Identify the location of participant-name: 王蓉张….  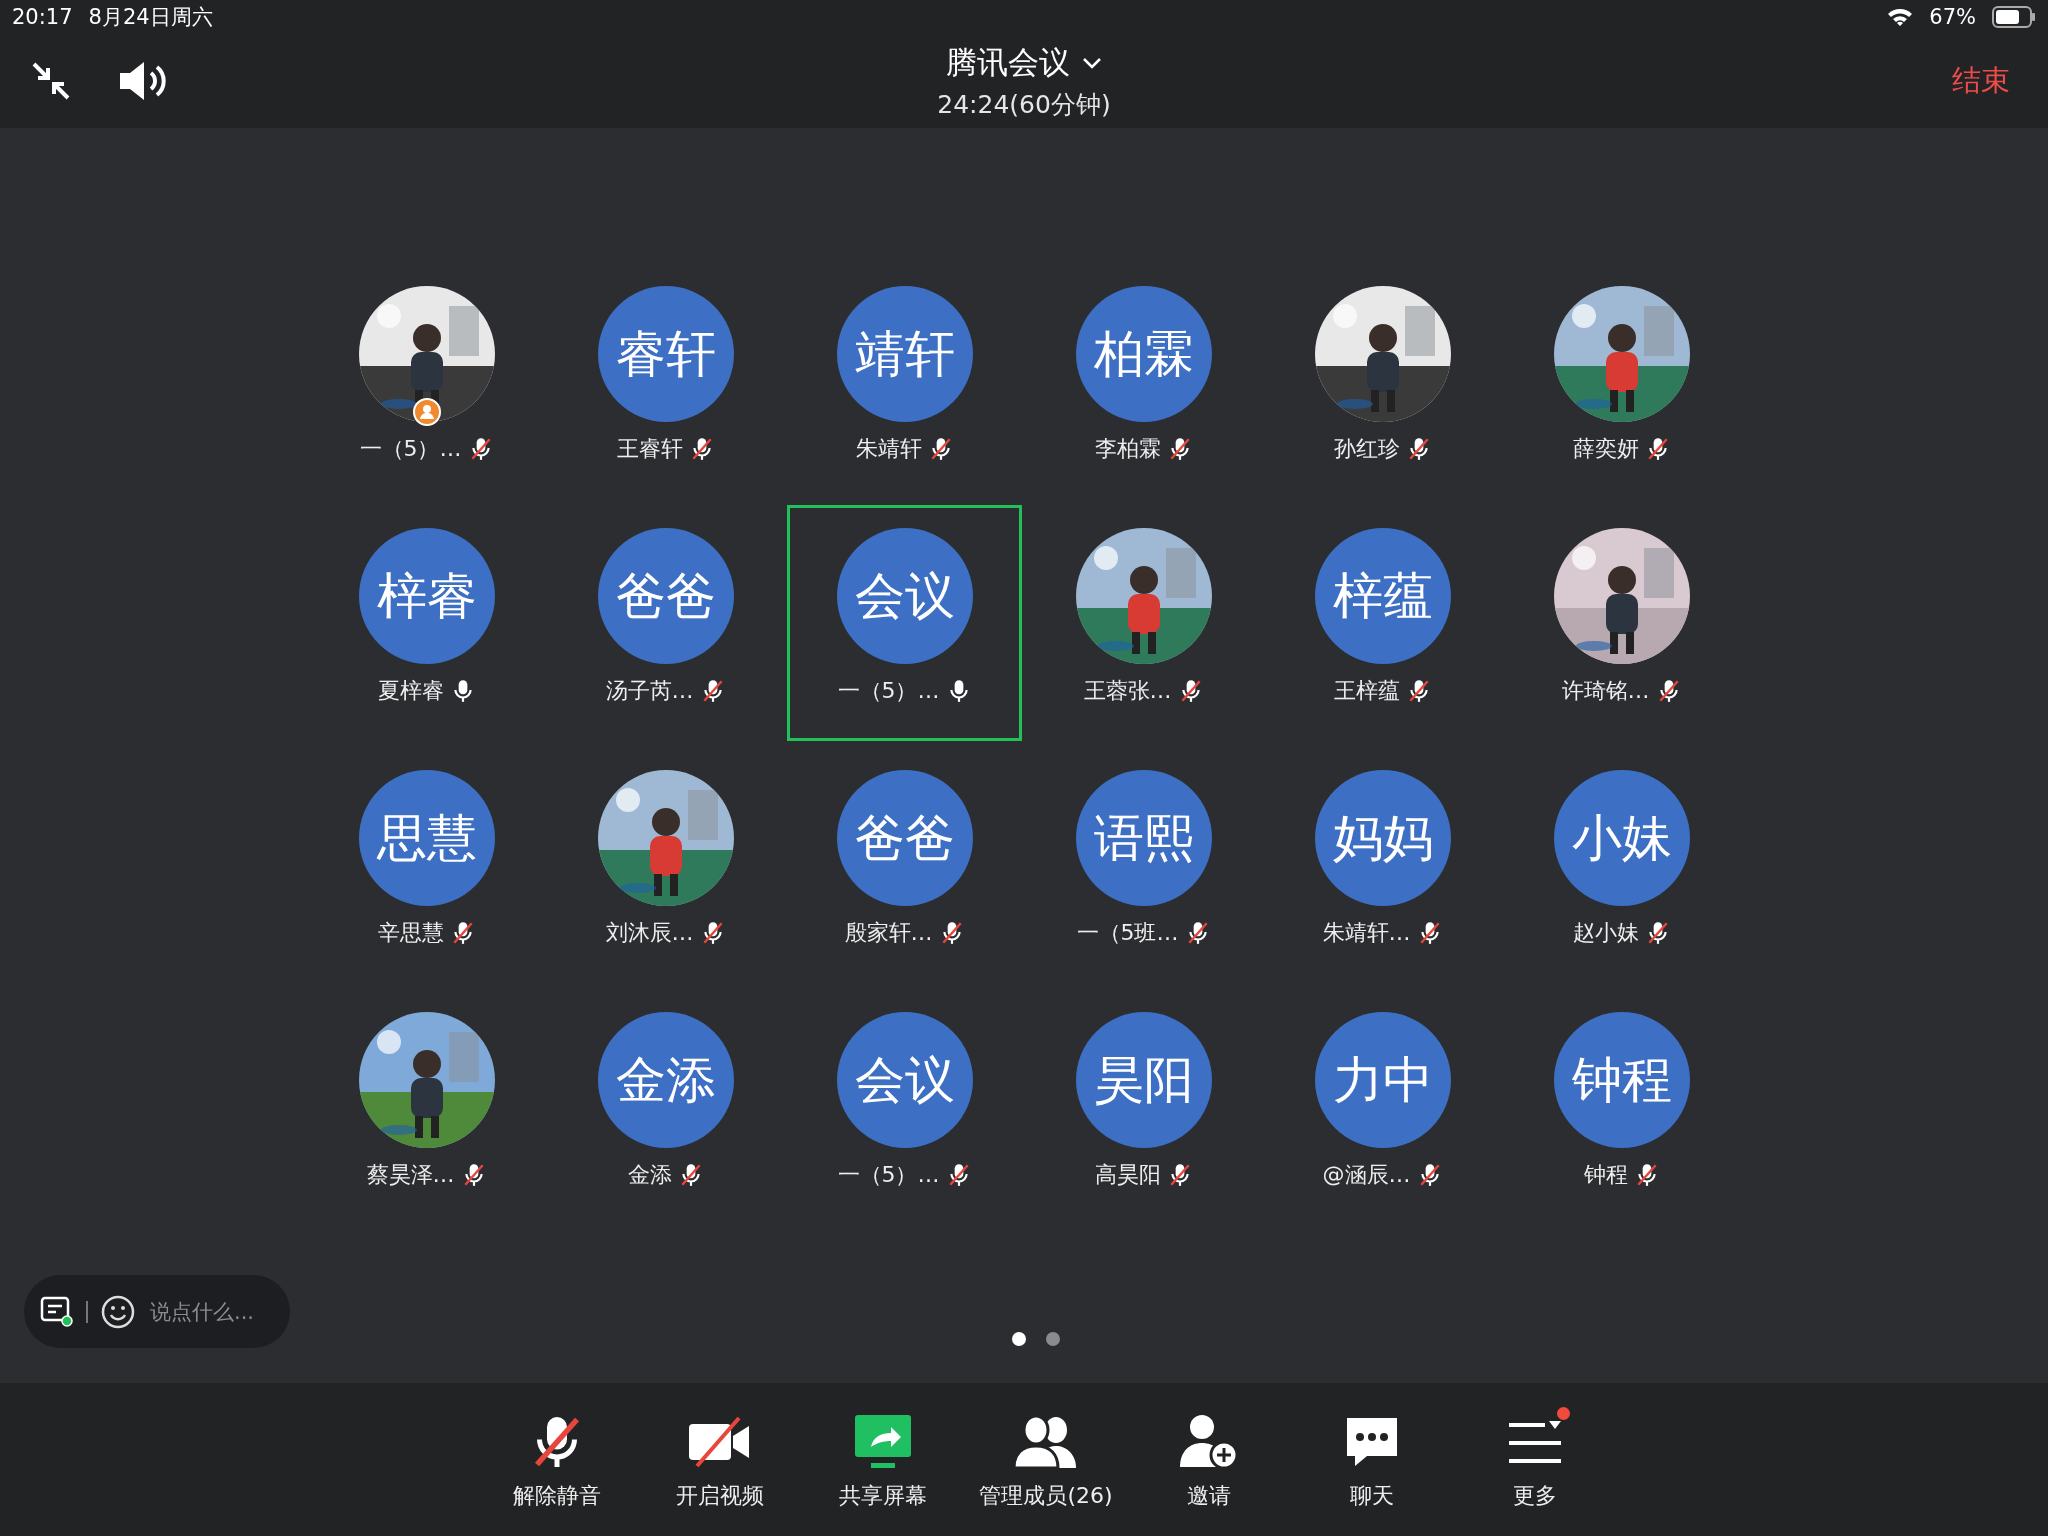
(1127, 691).